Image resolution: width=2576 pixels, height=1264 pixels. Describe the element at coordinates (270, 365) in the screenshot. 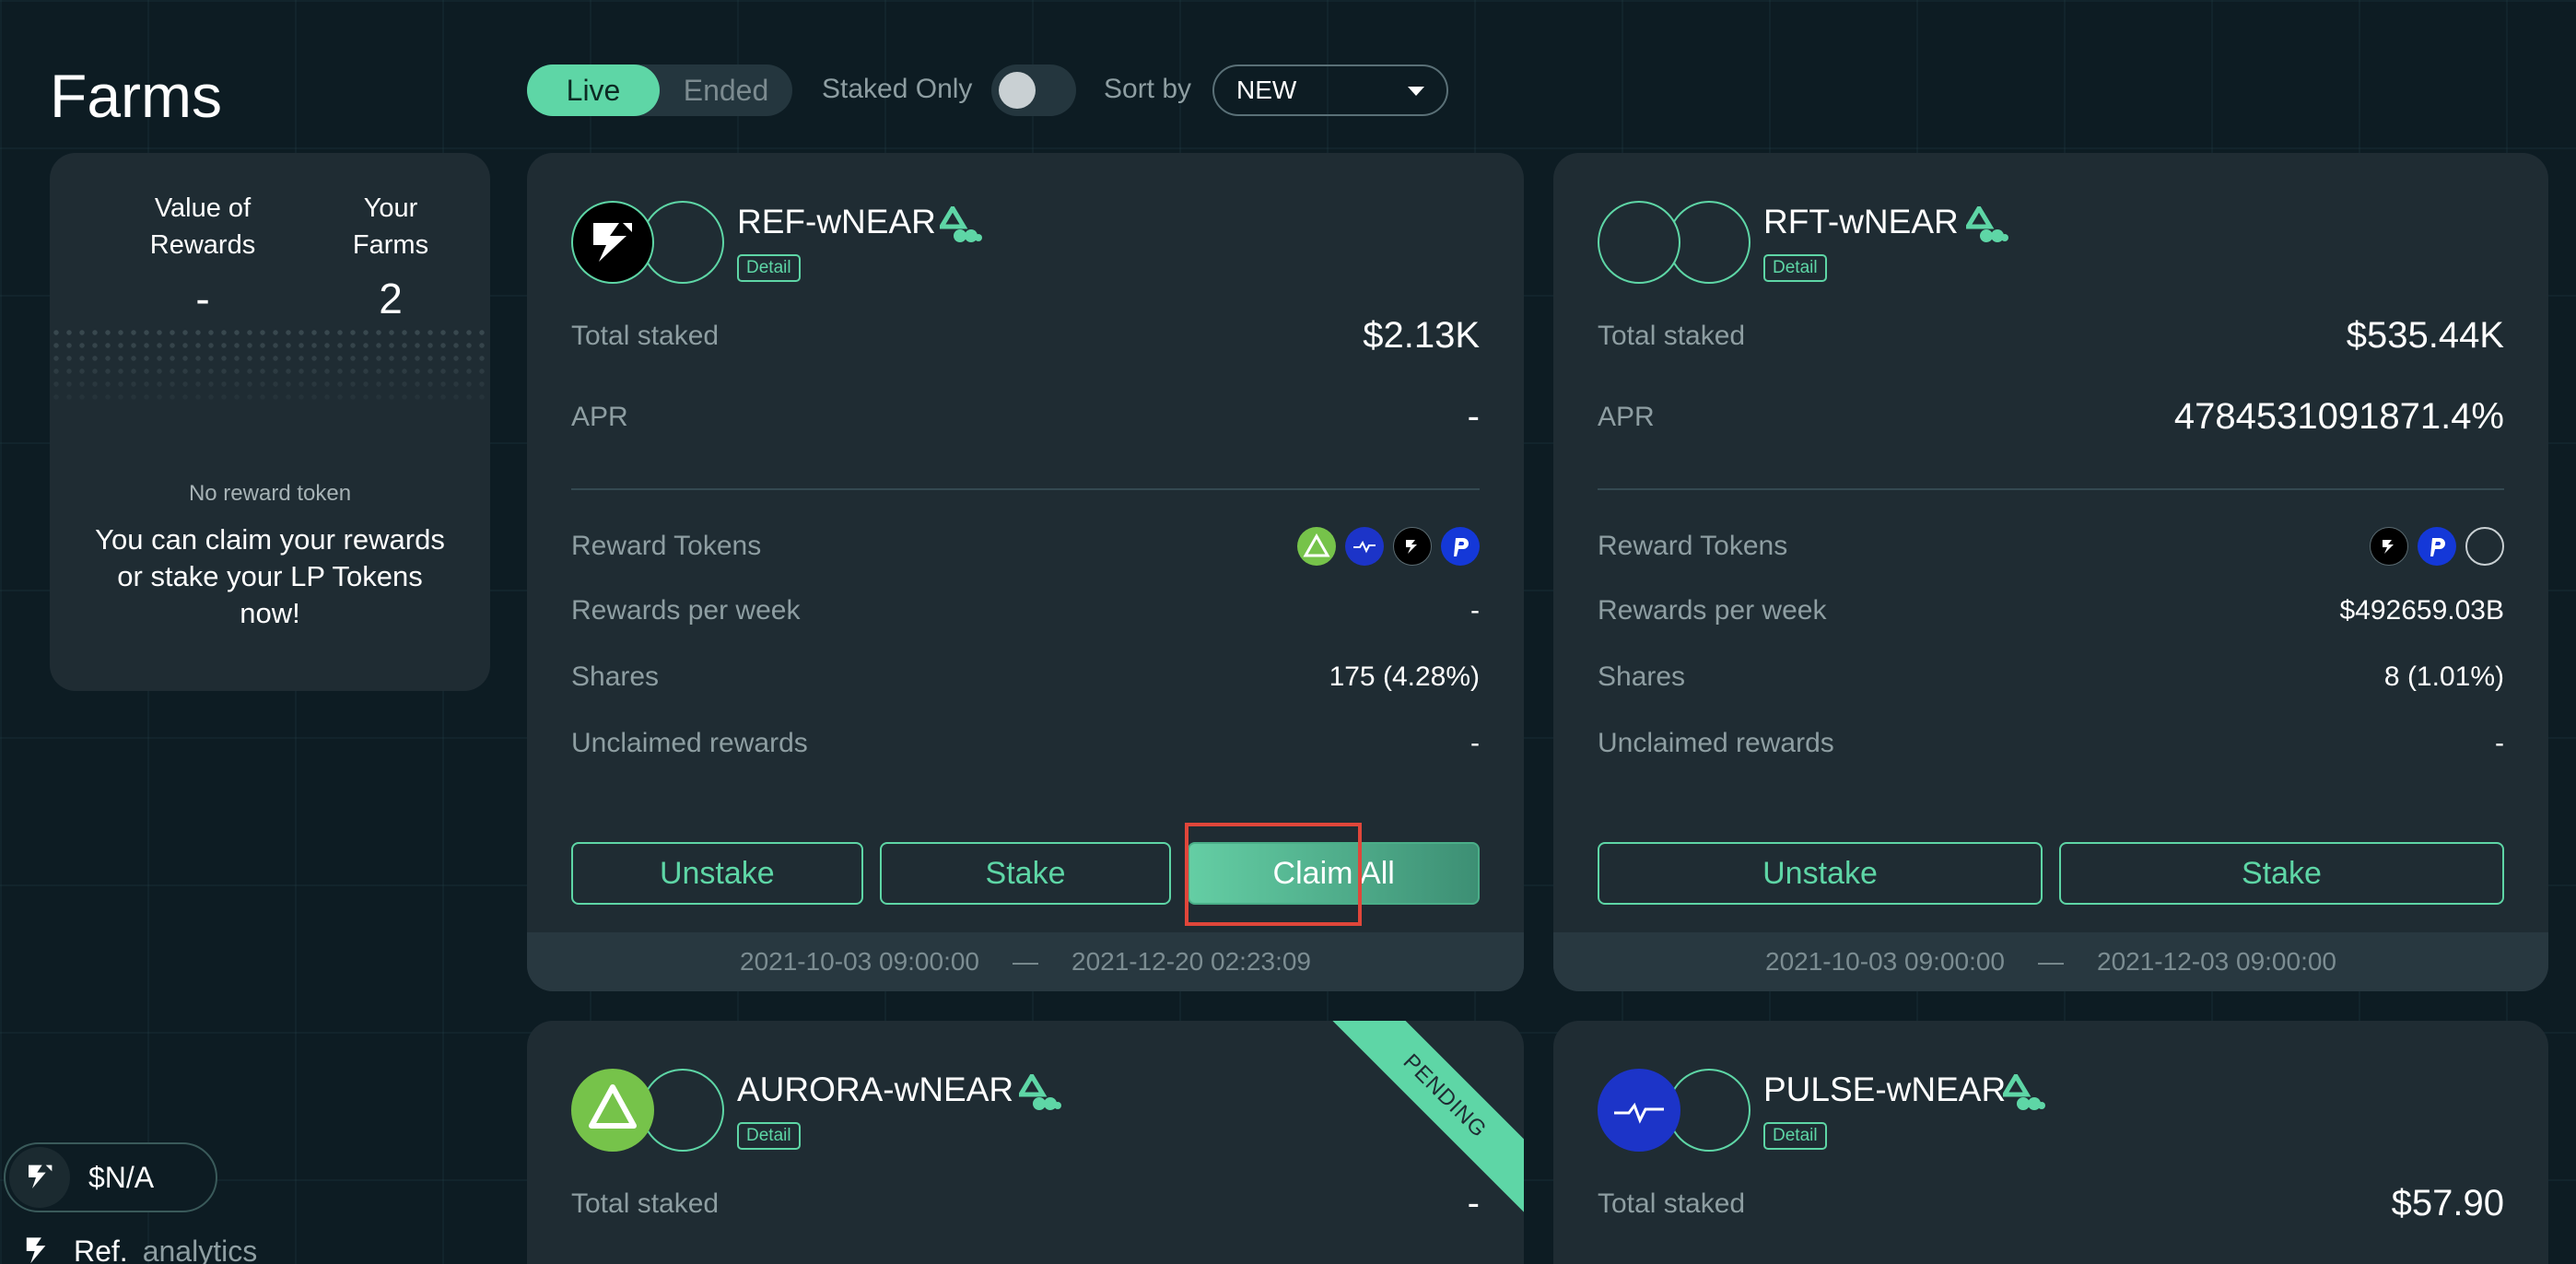

I see `dot-pattern` at that location.